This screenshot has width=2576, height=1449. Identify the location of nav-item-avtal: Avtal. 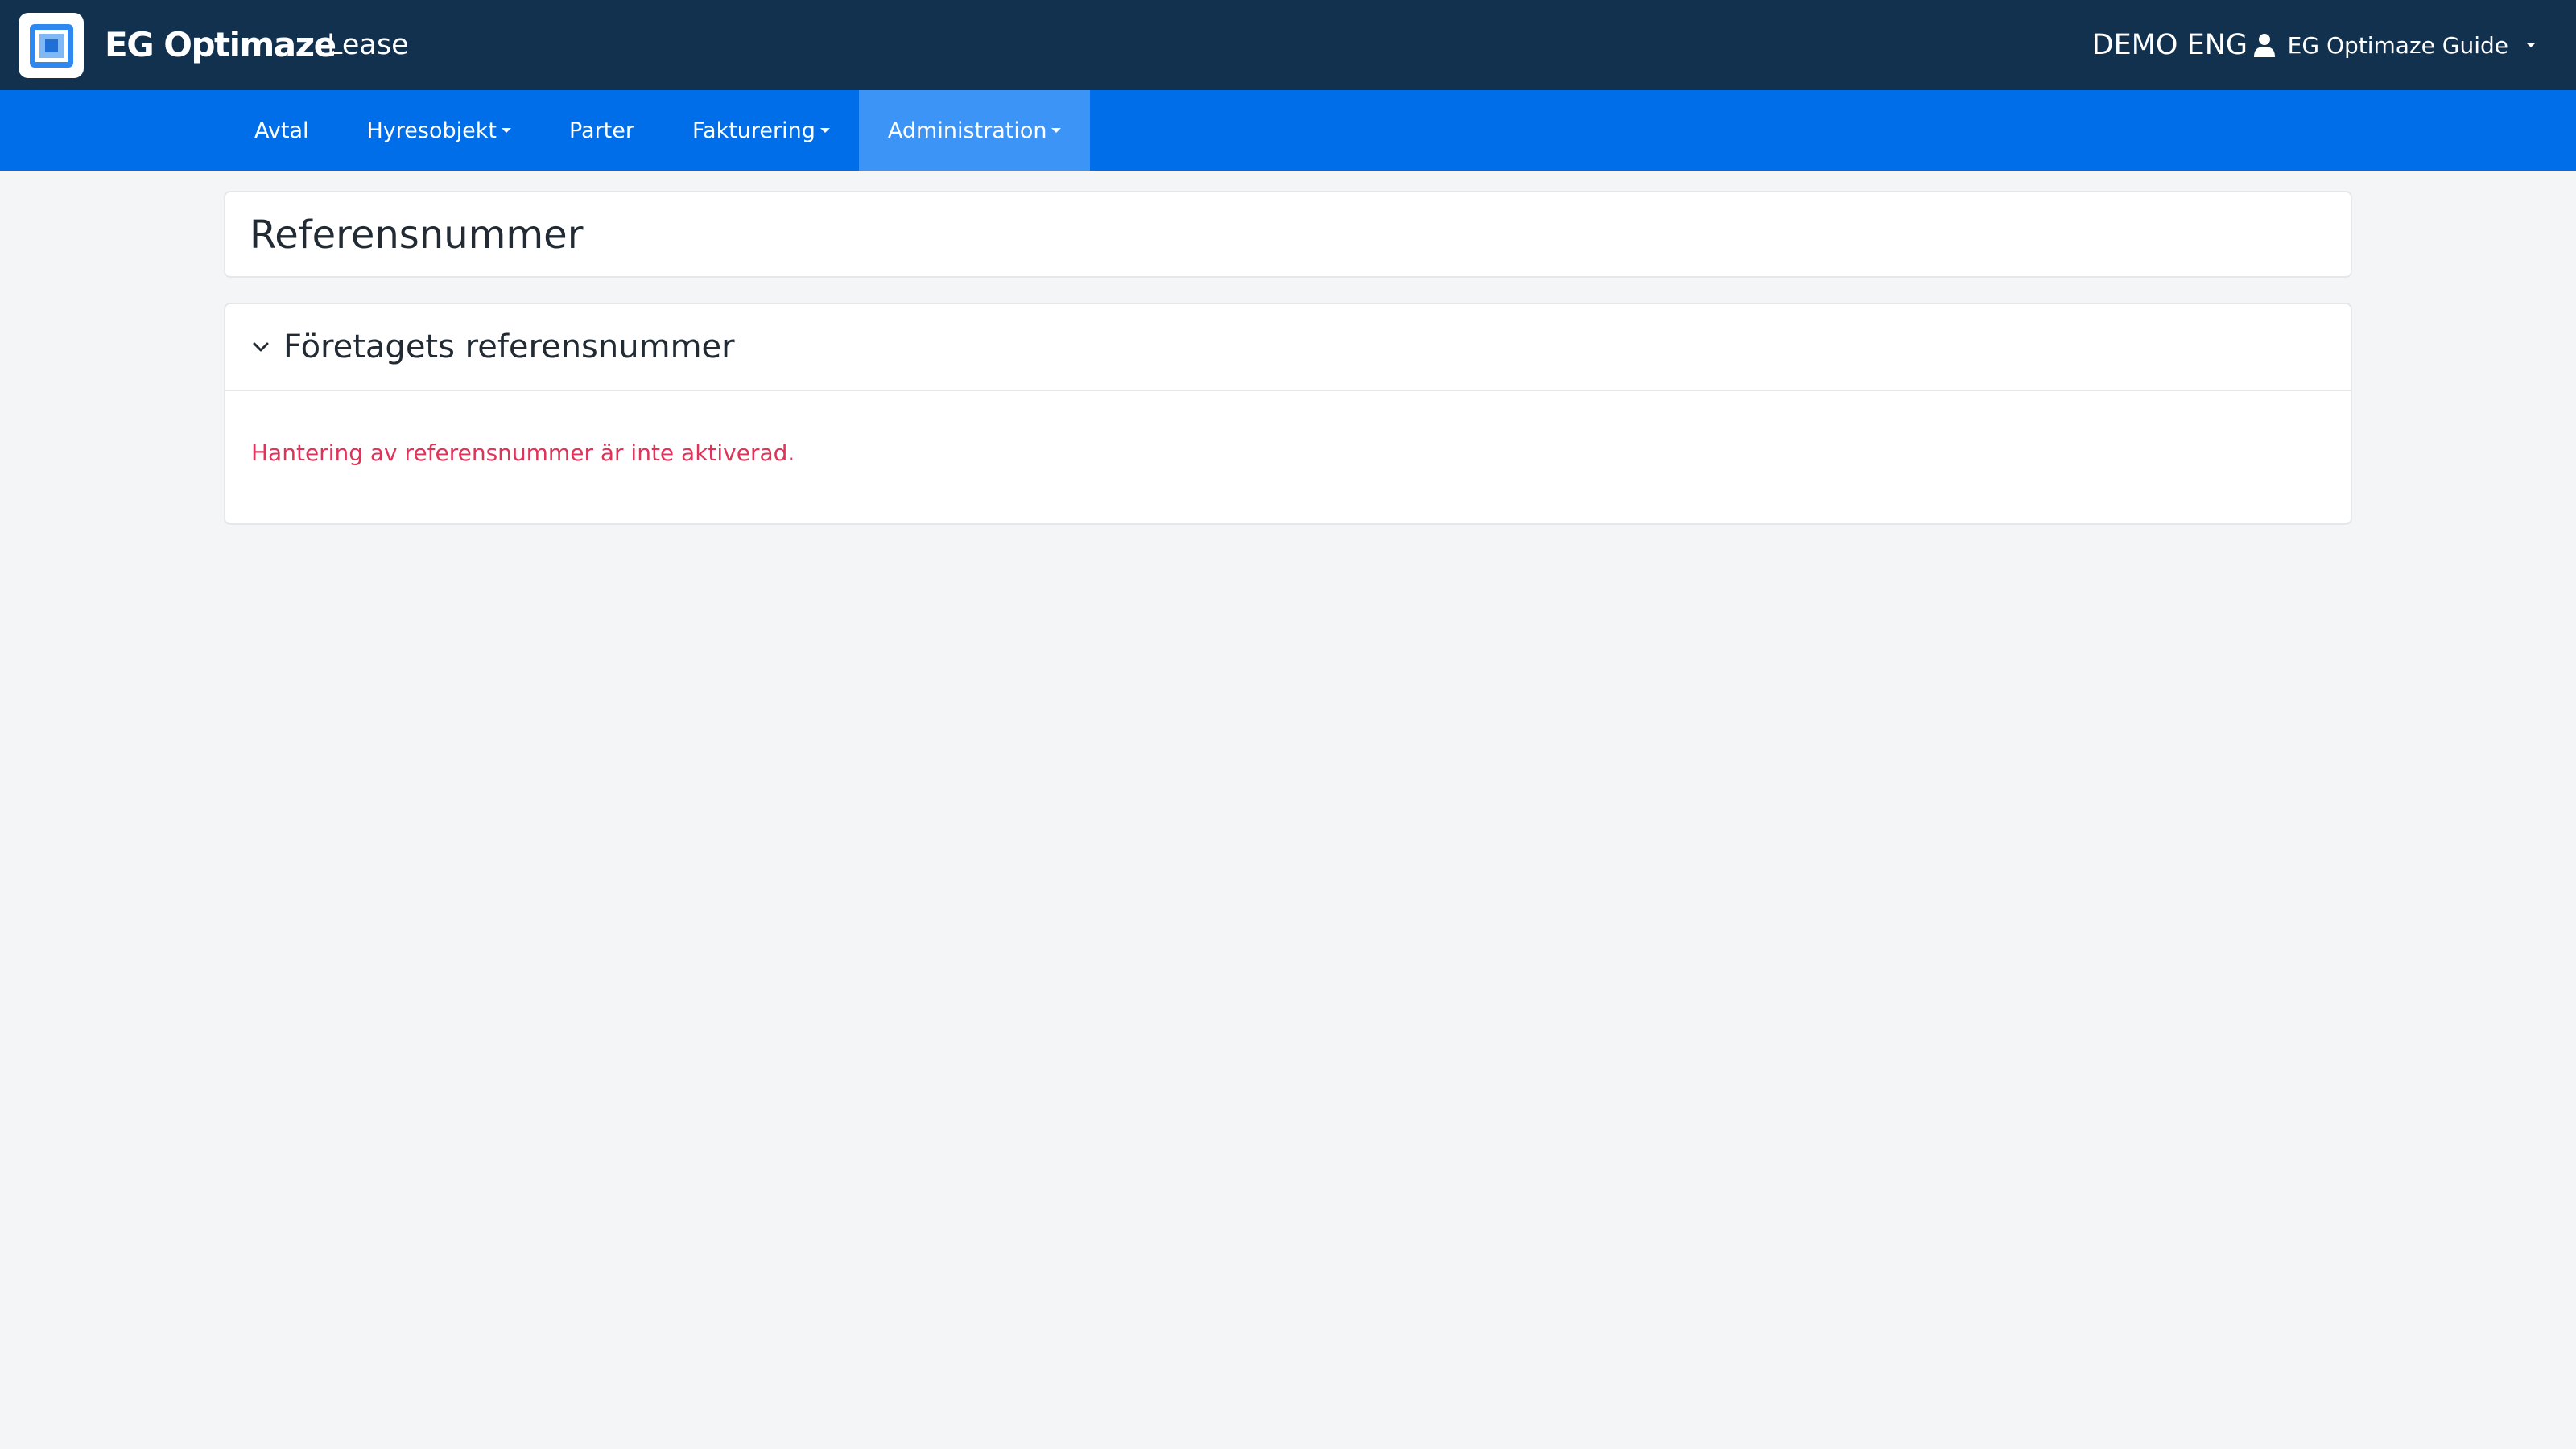
(281, 130).